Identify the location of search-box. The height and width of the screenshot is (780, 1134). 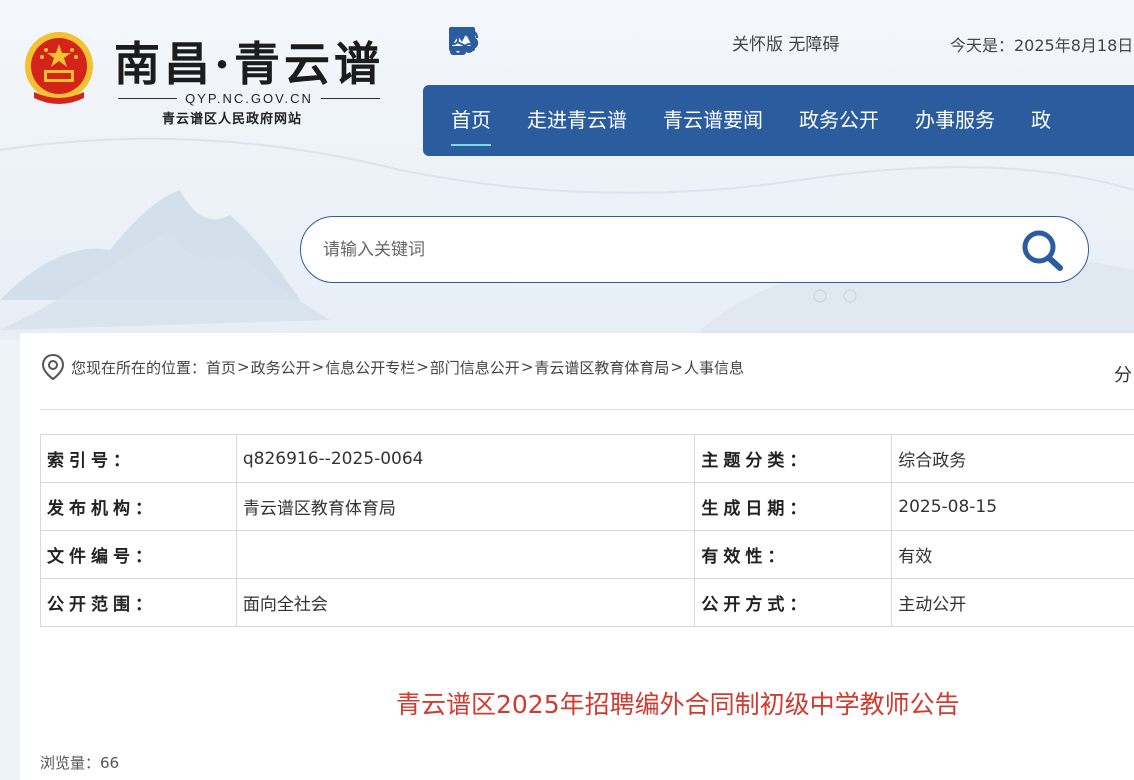
(694, 249).